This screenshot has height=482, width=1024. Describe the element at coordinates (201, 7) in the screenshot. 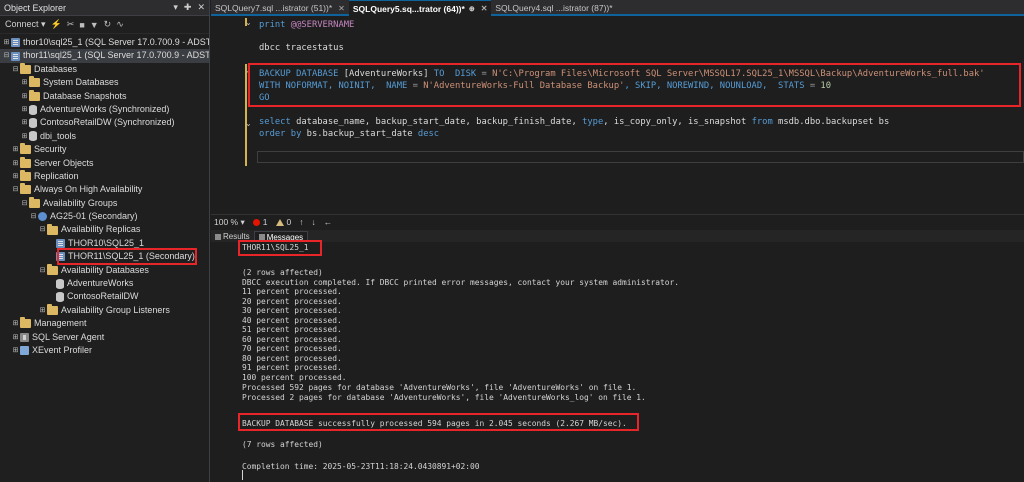

I see `close-panel-icon: ✕` at that location.